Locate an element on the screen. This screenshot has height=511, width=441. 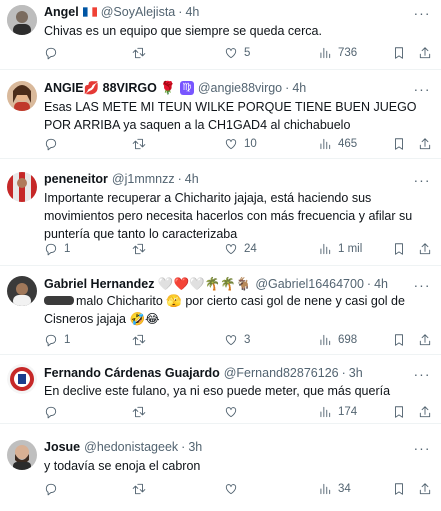
author-handle: @j1mmnzz is located at coordinates (143, 179).